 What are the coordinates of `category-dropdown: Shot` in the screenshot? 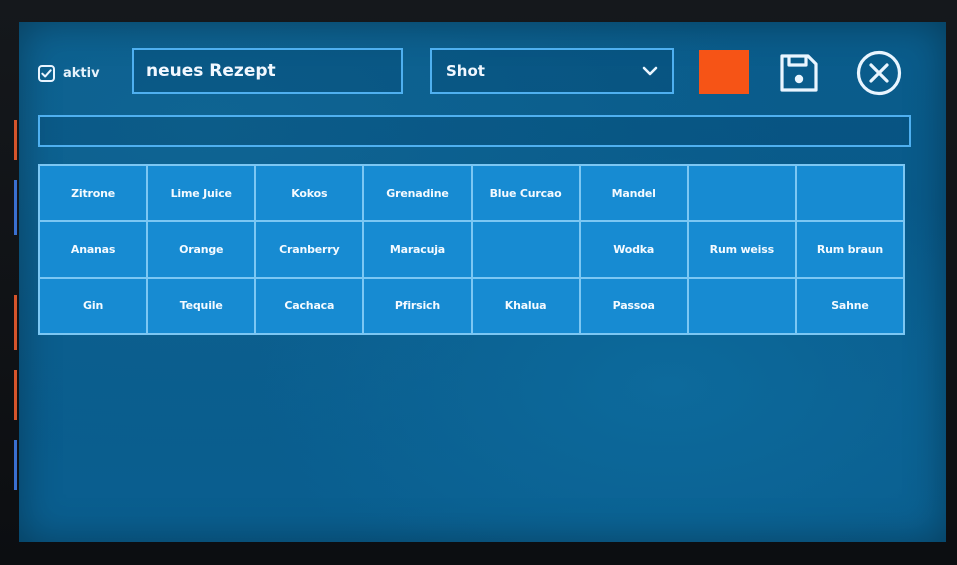 It's located at (552, 71).